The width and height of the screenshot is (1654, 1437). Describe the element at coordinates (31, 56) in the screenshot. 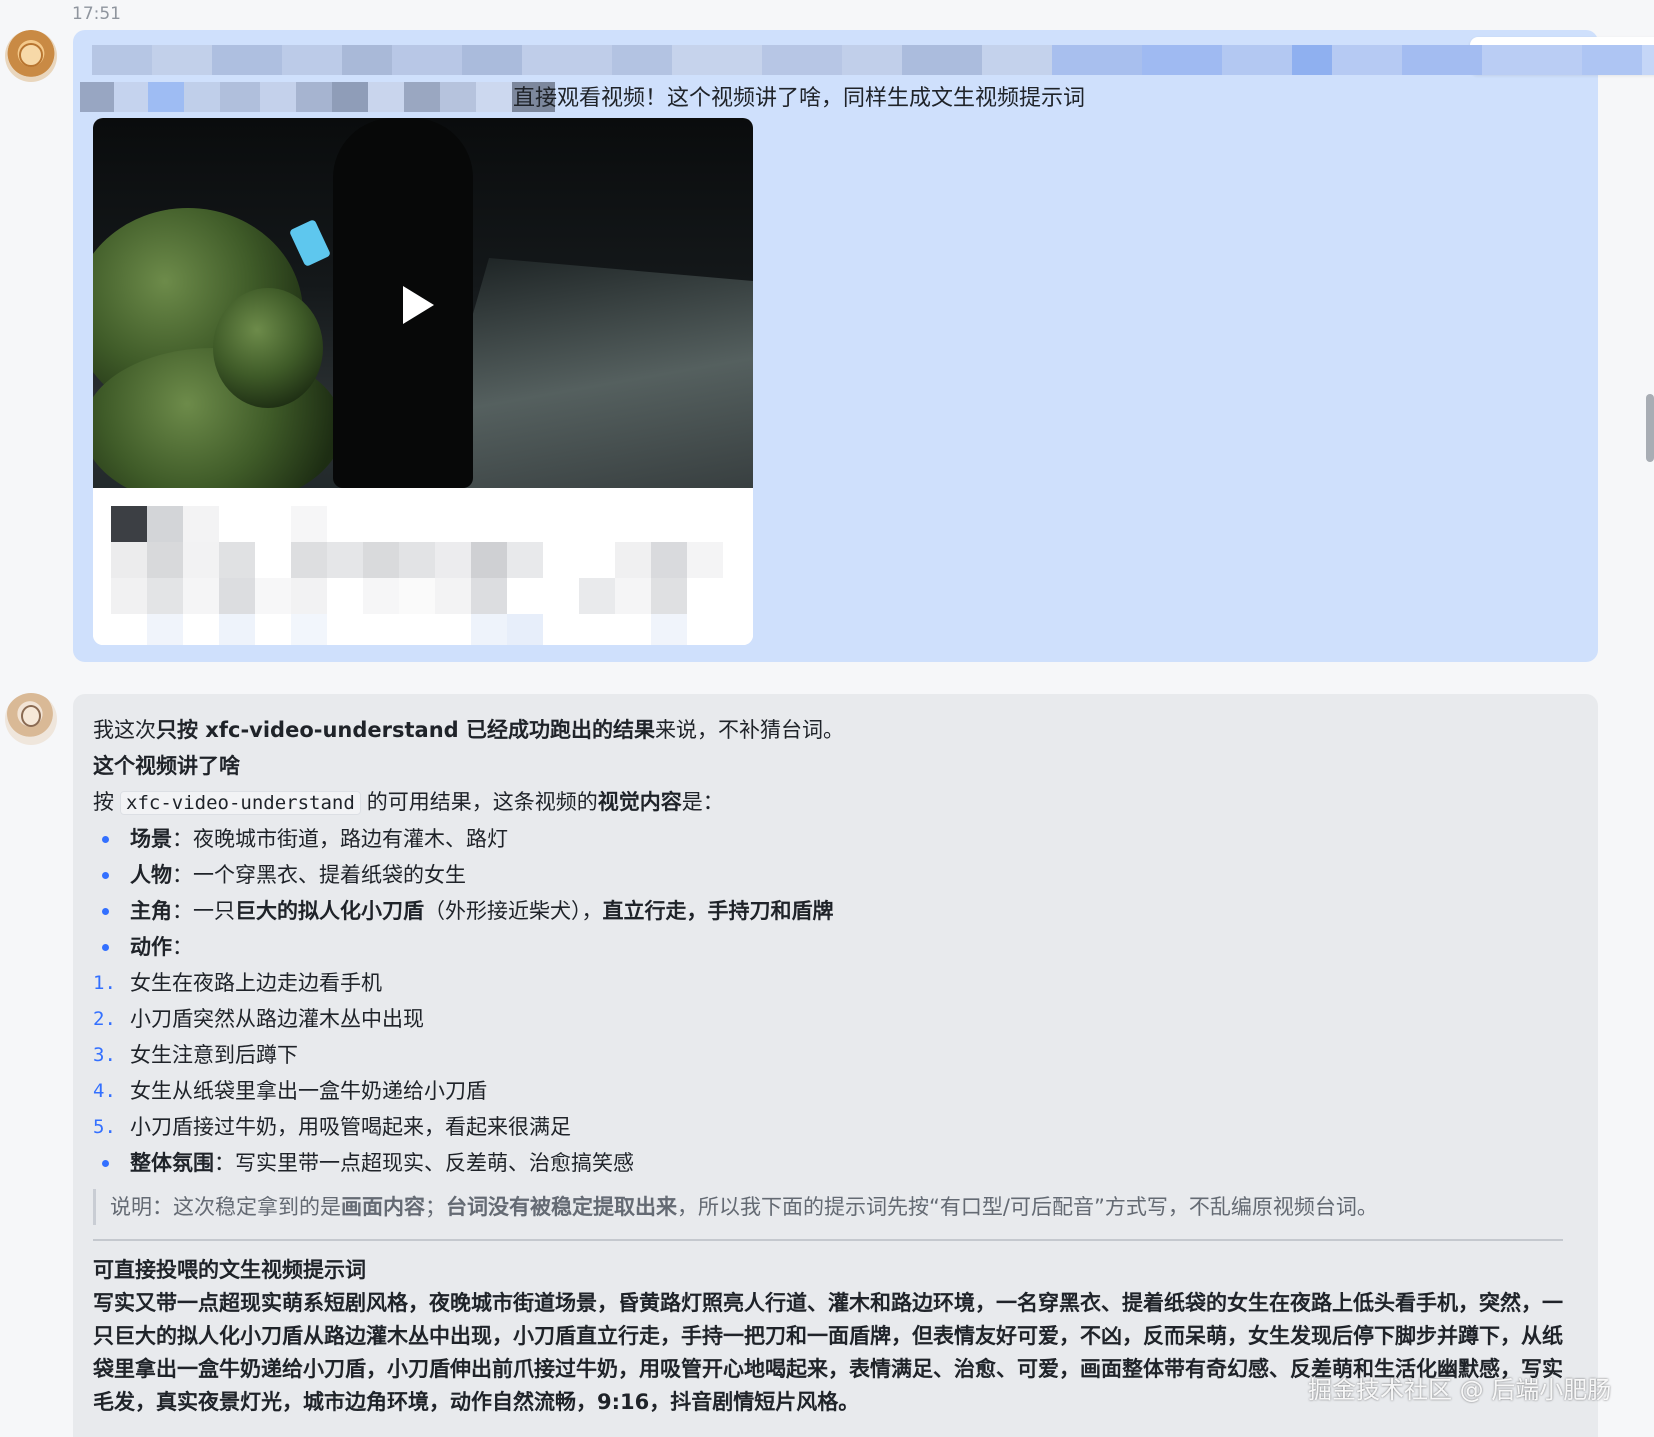

I see `user-avatar` at that location.